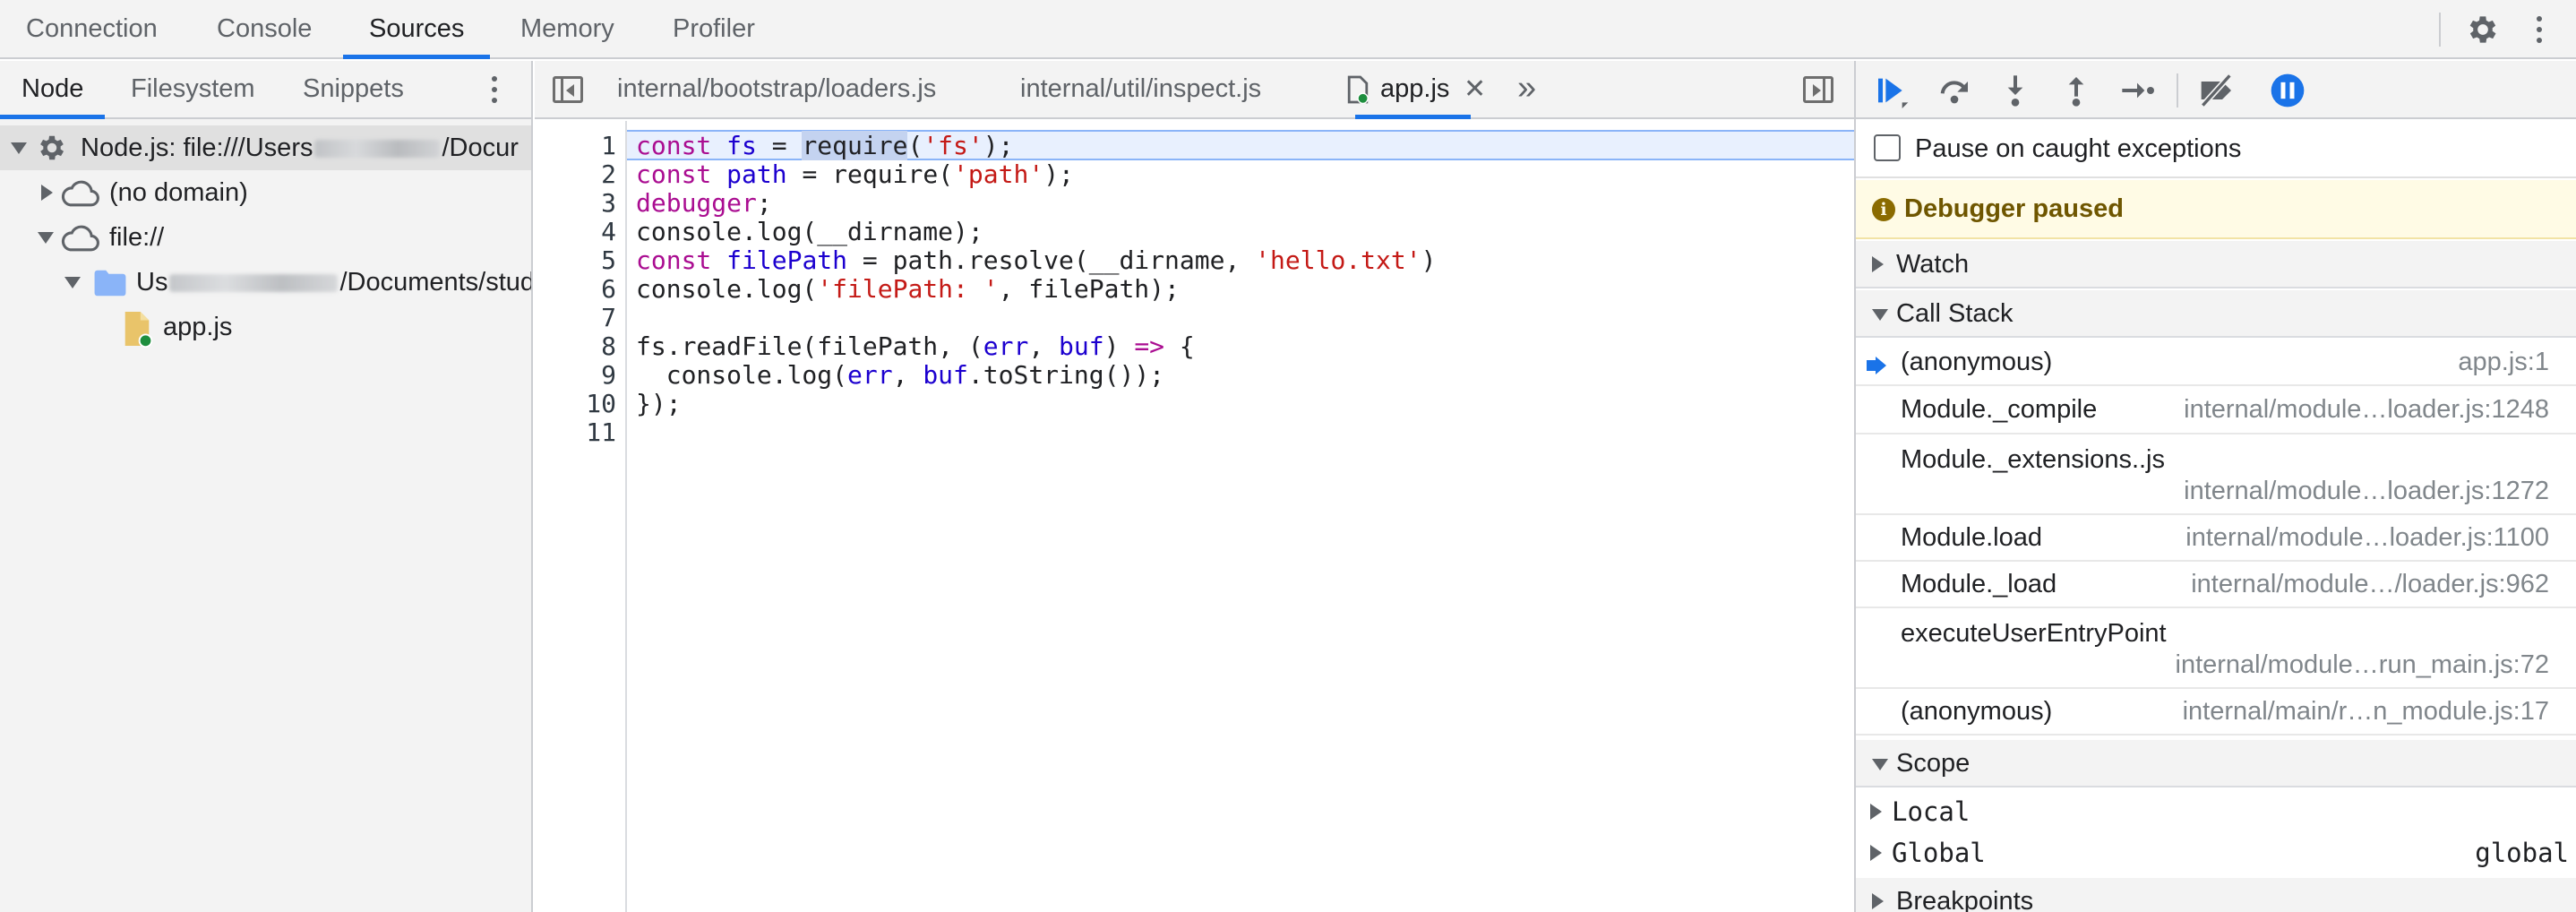 The height and width of the screenshot is (912, 2576). Describe the element at coordinates (2503, 362) in the screenshot. I see `frame-location: app.js:1` at that location.